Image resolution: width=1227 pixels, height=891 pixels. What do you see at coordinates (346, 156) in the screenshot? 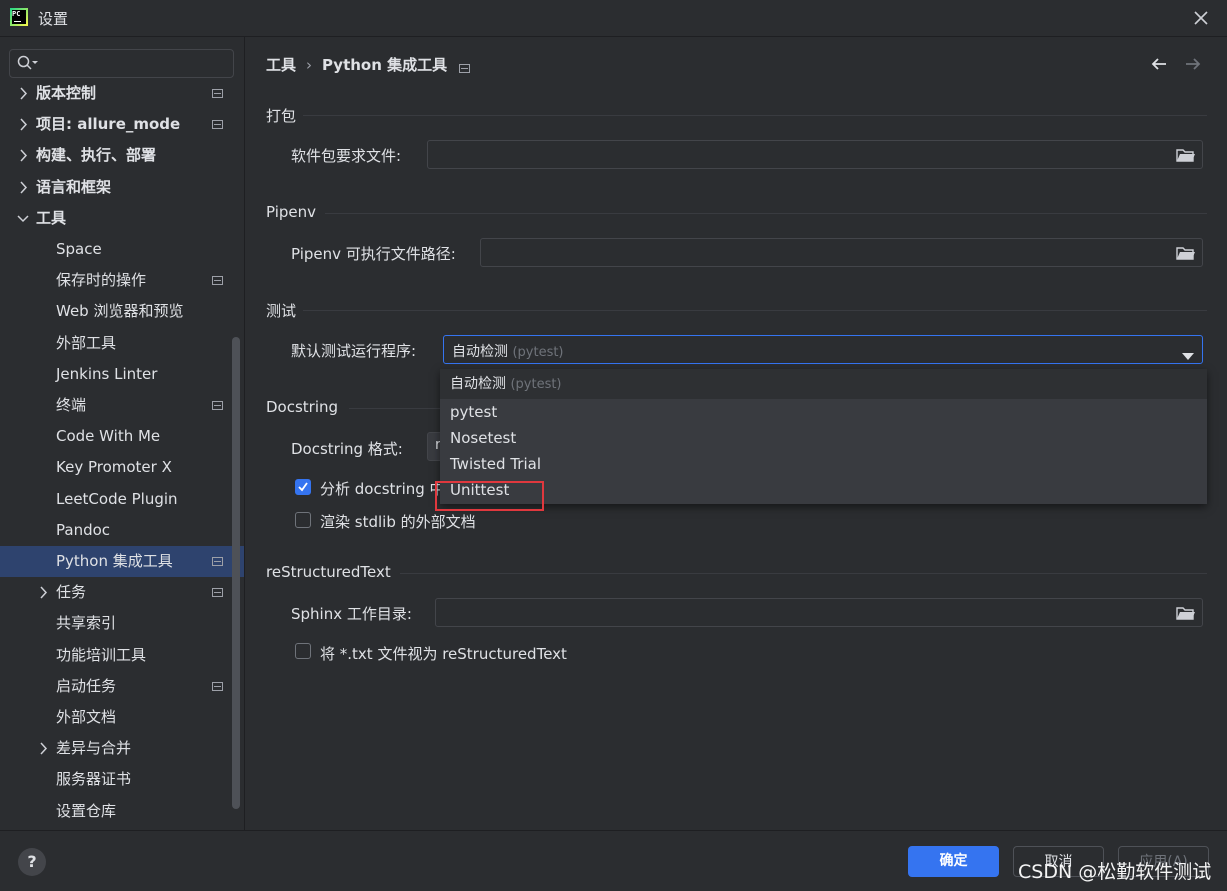
I see `requirements-file-label: 软件包要求文件:` at bounding box center [346, 156].